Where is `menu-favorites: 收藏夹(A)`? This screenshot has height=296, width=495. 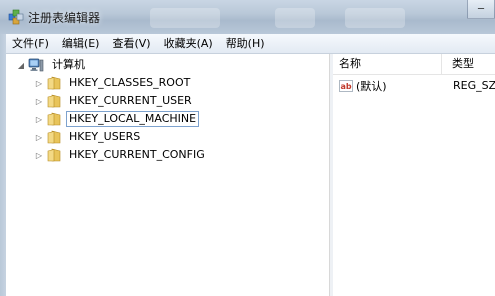 menu-favorites: 收藏夹(A) is located at coordinates (189, 43).